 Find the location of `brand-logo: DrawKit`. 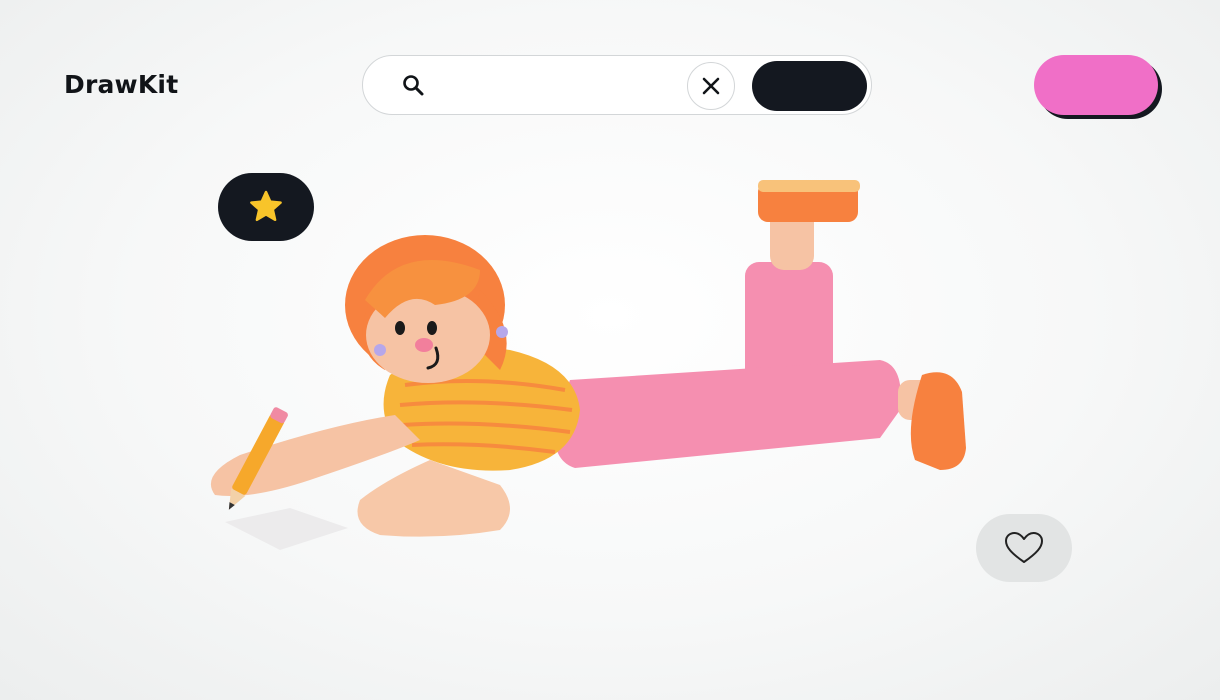

brand-logo: DrawKit is located at coordinates (121, 84).